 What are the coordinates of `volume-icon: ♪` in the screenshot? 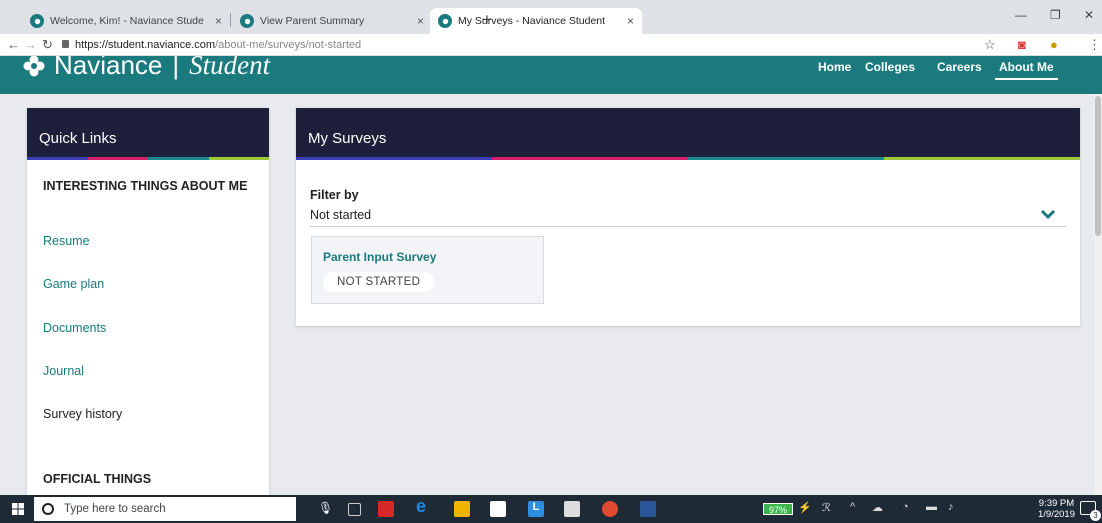 It's located at (951, 507).